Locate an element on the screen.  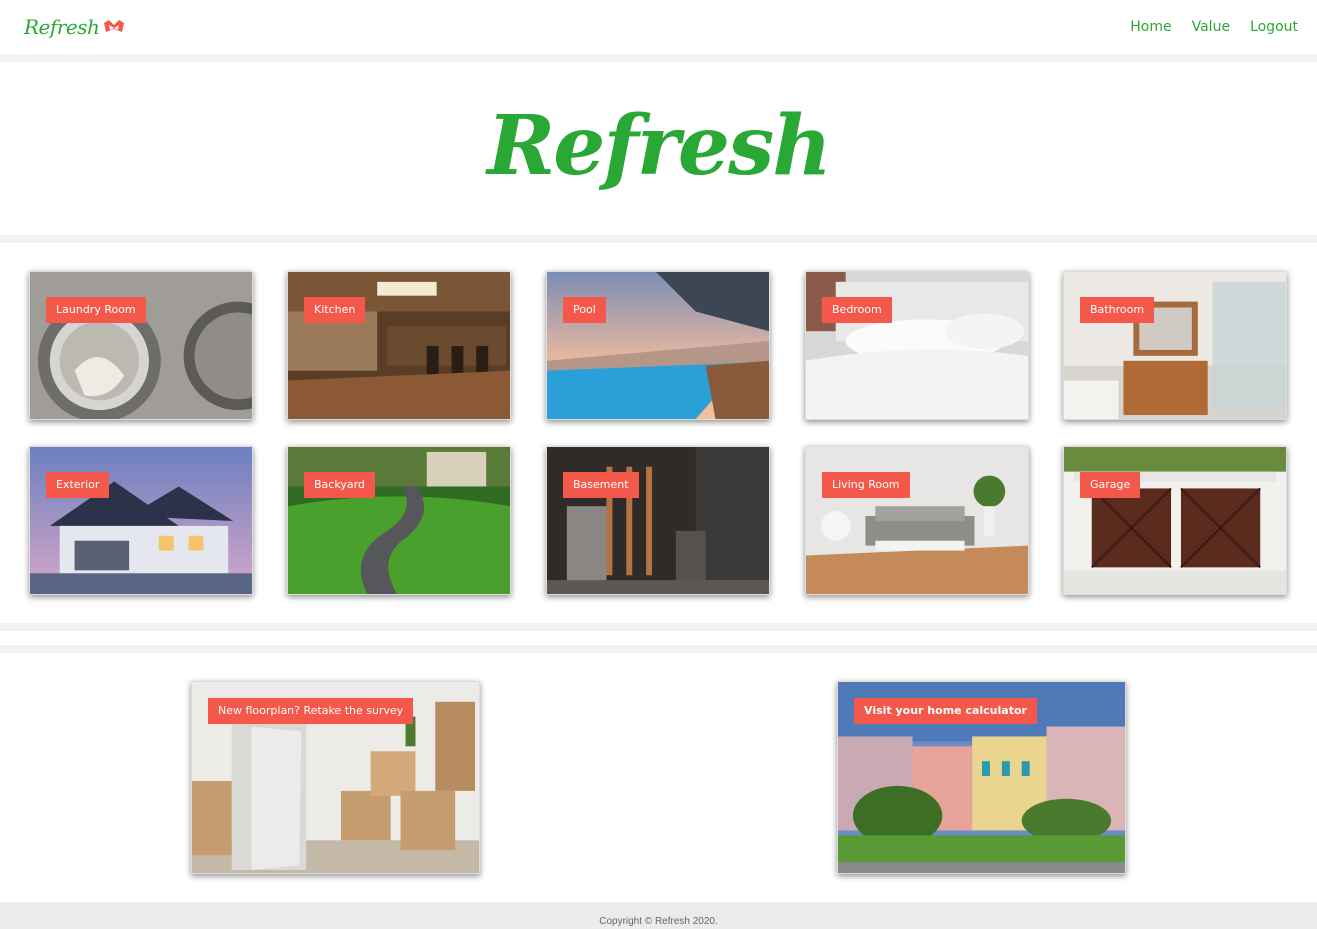
nav-logout-link: Logout is located at coordinates (1274, 27).